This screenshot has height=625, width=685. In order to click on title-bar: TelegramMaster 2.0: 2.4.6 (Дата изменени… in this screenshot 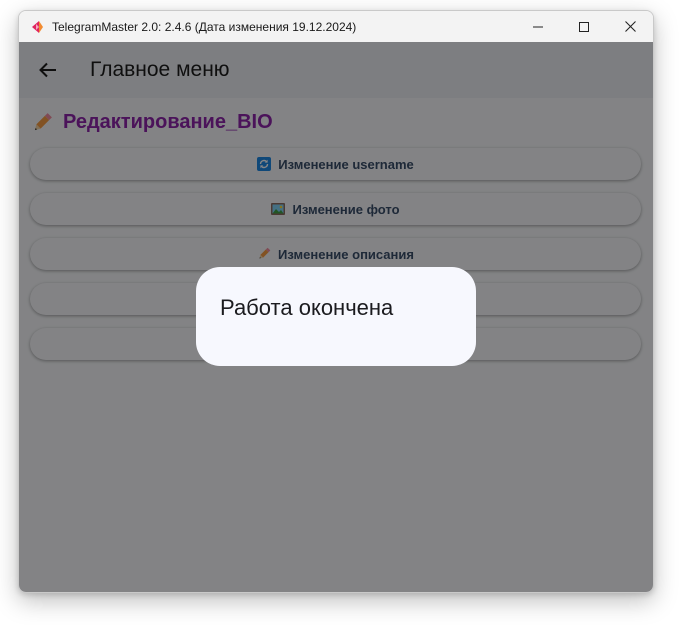, I will do `click(336, 26)`.